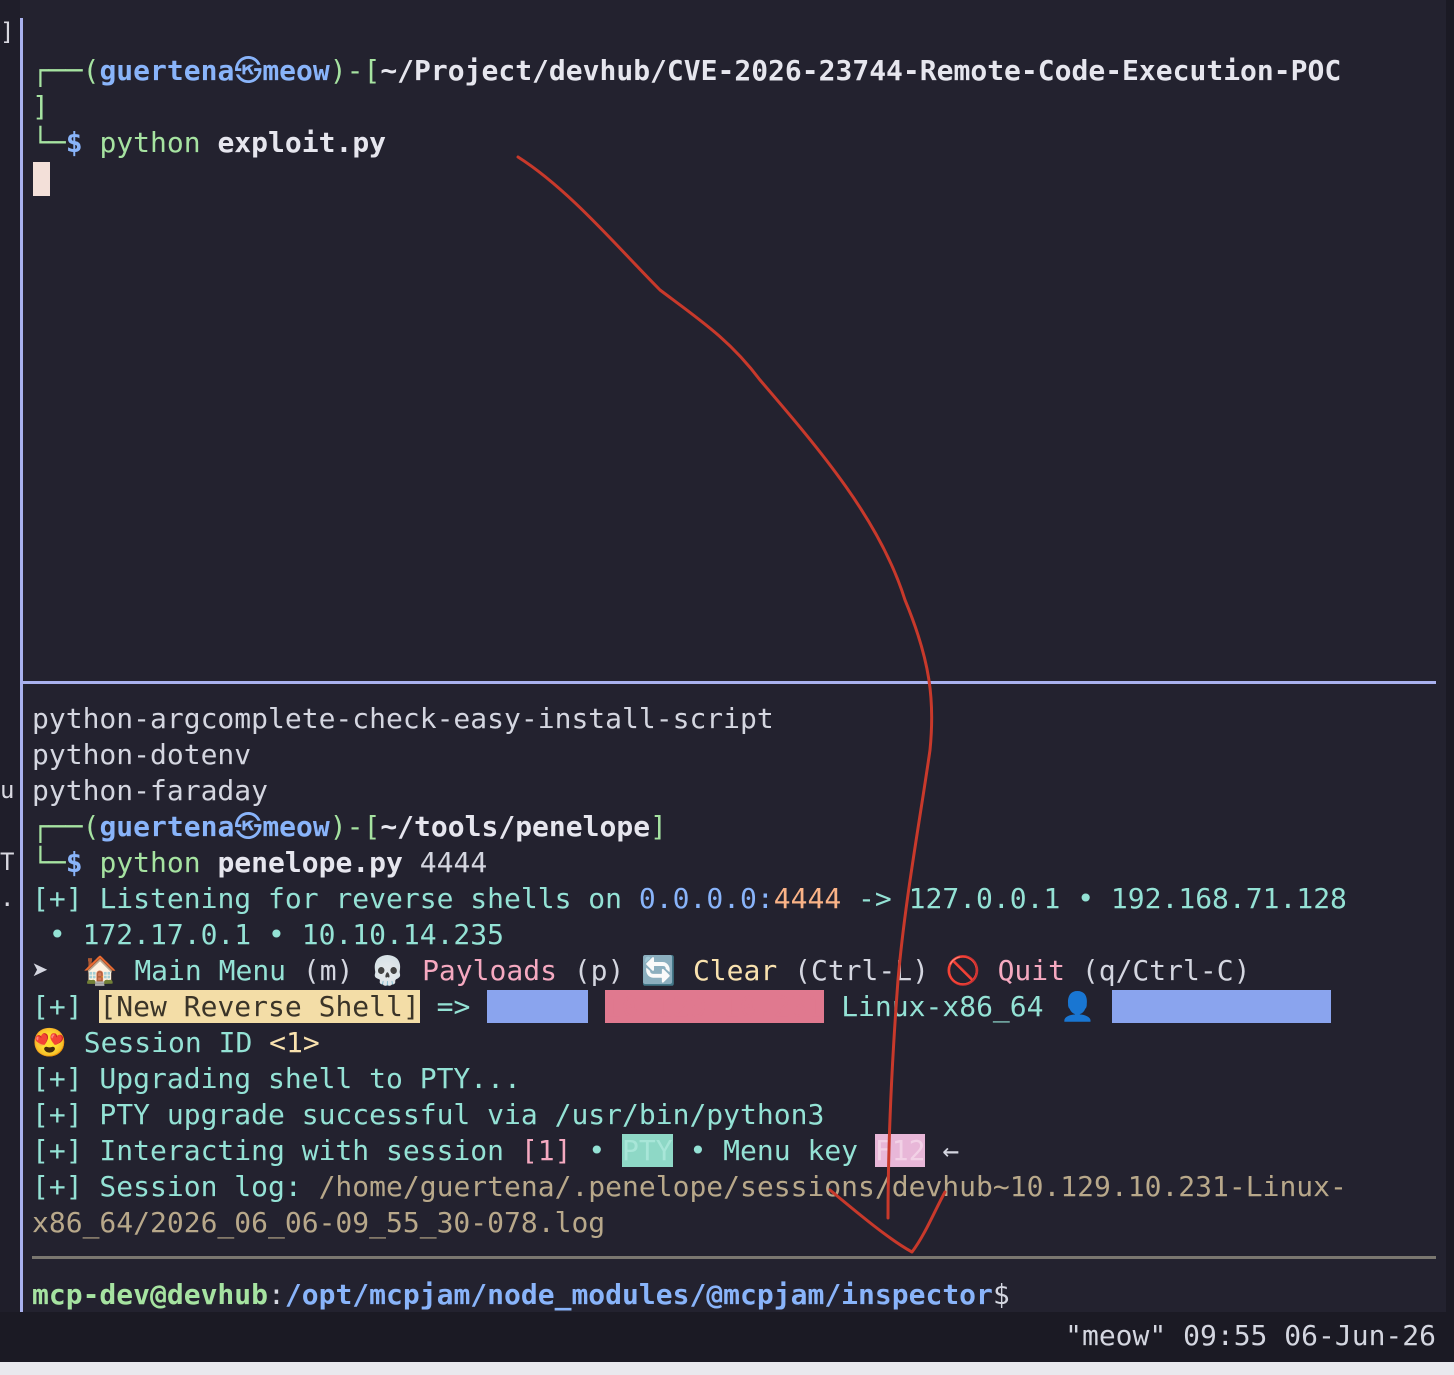 This screenshot has height=1375, width=1454. What do you see at coordinates (142, 754) in the screenshot?
I see `completion-item: python-dotenv` at bounding box center [142, 754].